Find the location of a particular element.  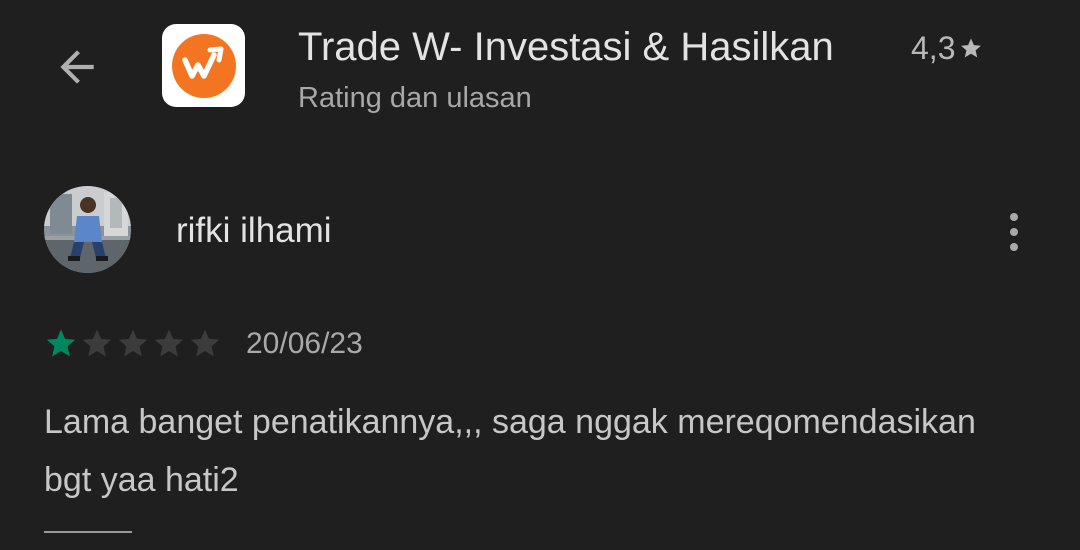

trade-w-logo-icon is located at coordinates (203, 65).